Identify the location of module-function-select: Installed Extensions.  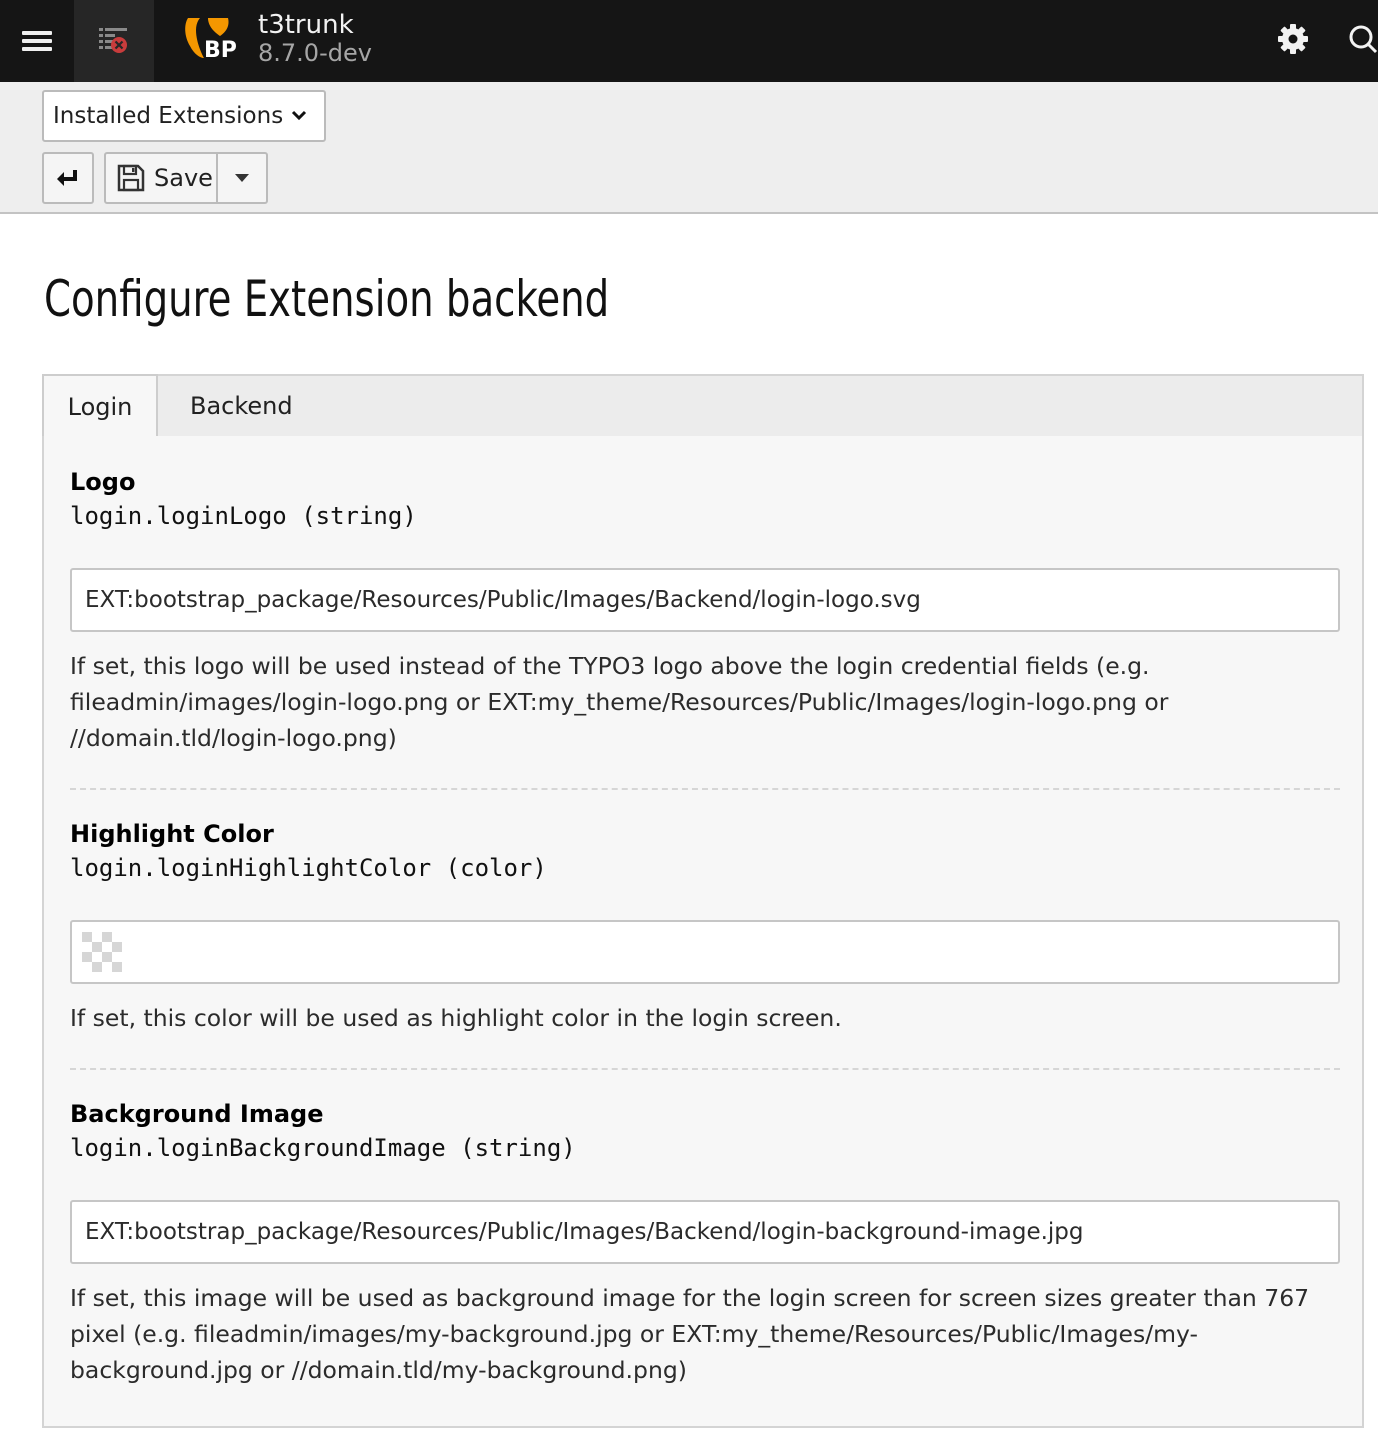
(184, 116).